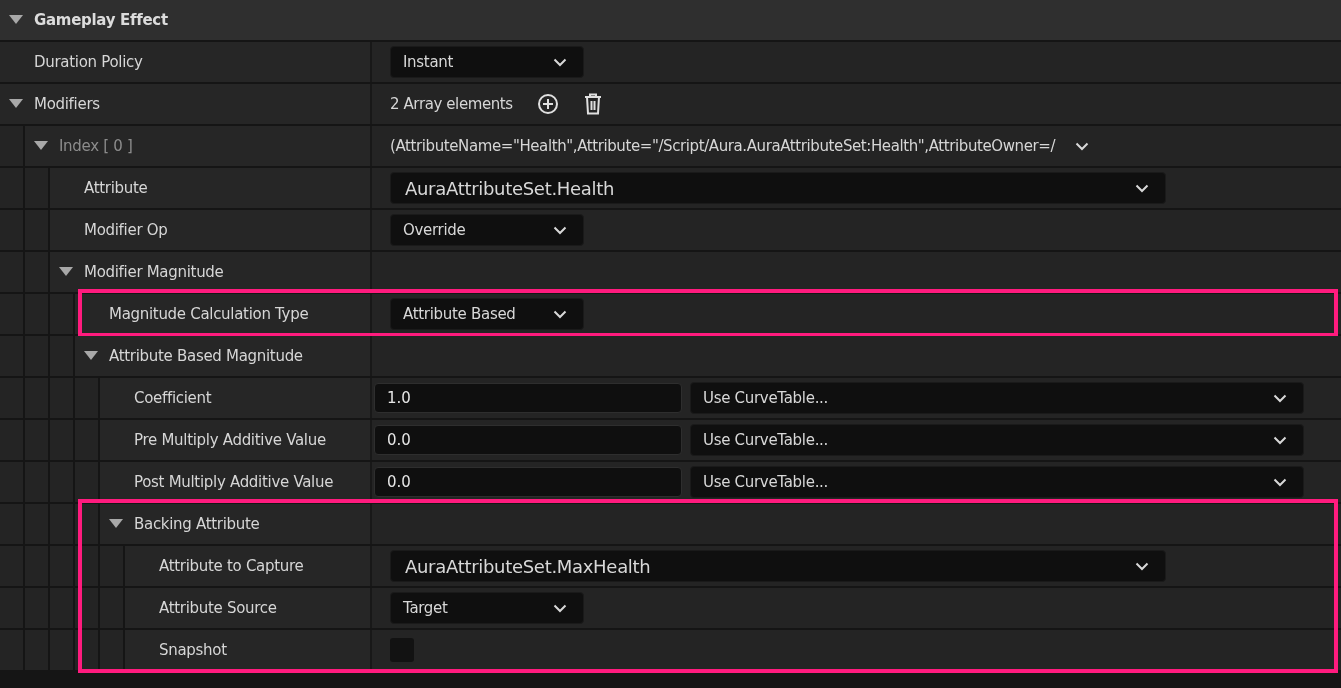 The width and height of the screenshot is (1341, 688). What do you see at coordinates (487, 230) in the screenshot?
I see `dropdown: Override` at bounding box center [487, 230].